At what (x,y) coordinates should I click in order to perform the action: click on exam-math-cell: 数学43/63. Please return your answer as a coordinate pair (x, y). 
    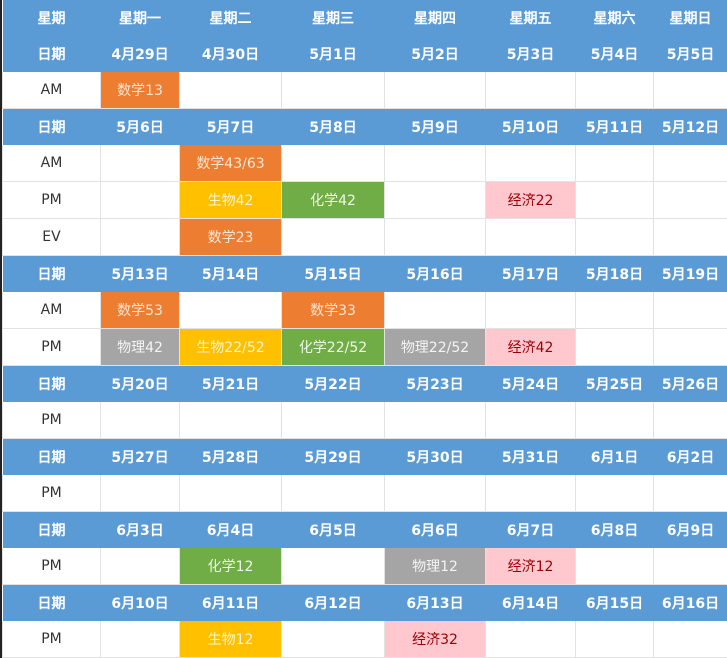
    Looking at the image, I should click on (231, 163).